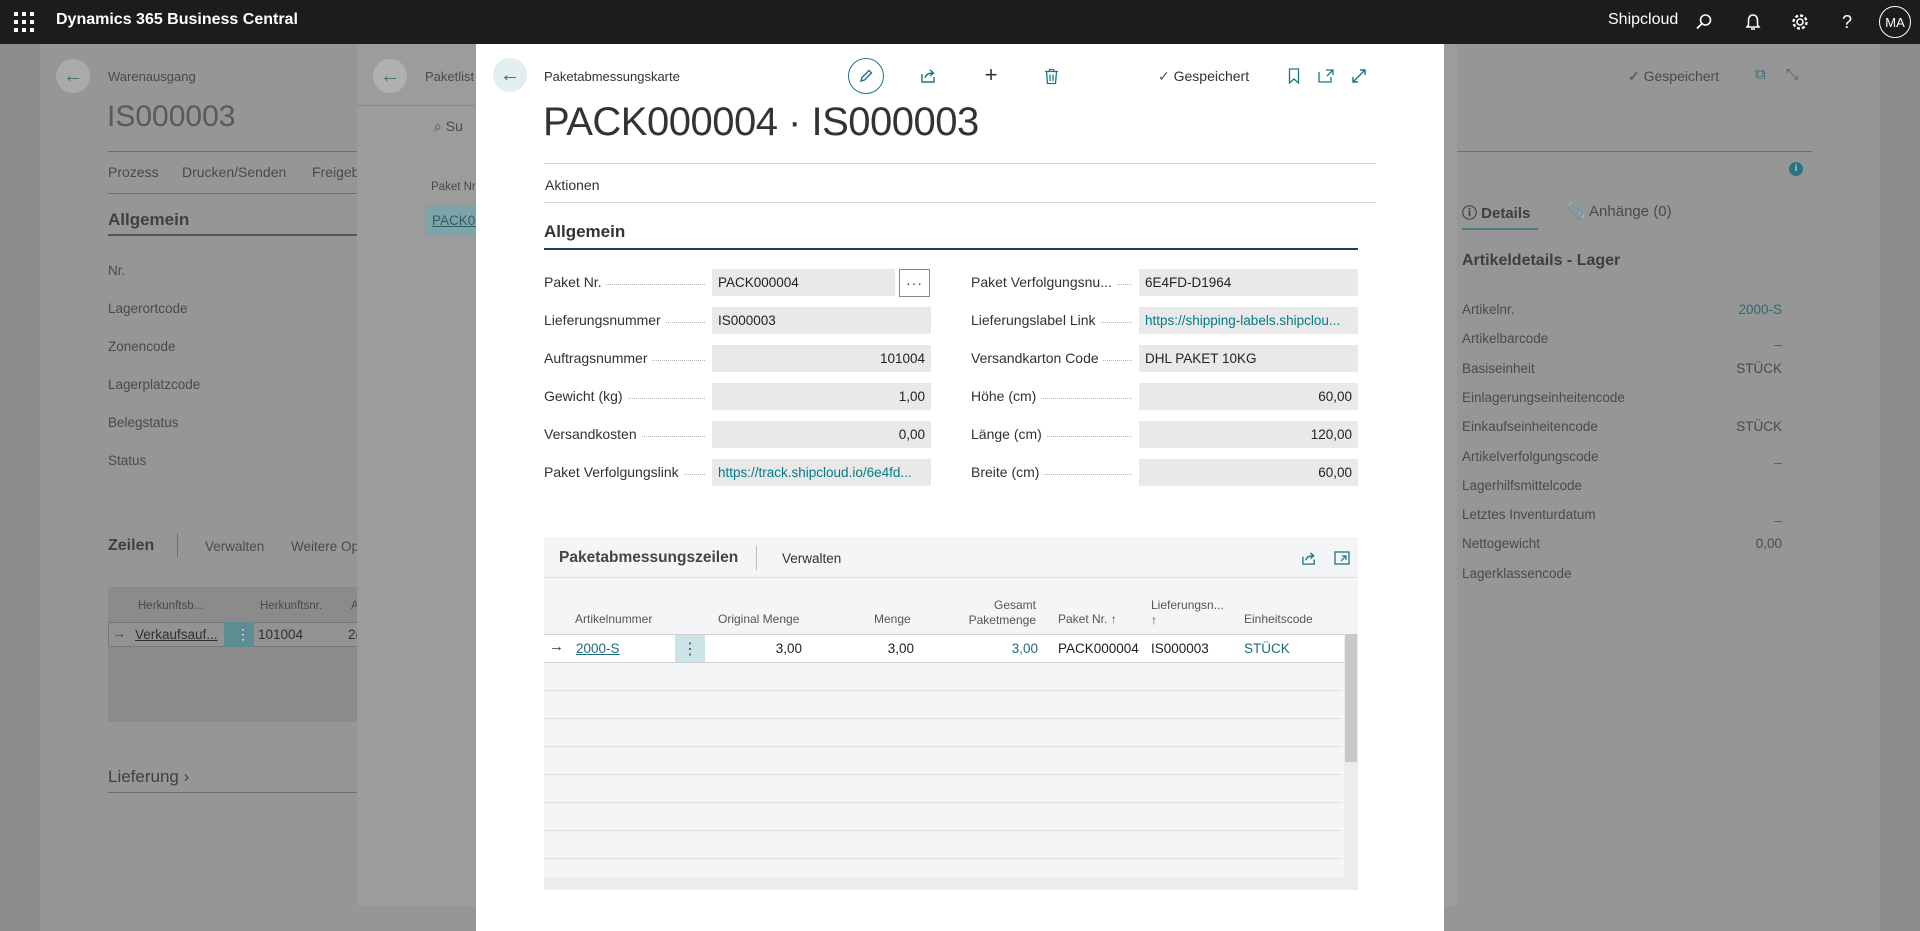 The height and width of the screenshot is (931, 1920). I want to click on cell-orig-qty: 3,00, so click(771, 648).